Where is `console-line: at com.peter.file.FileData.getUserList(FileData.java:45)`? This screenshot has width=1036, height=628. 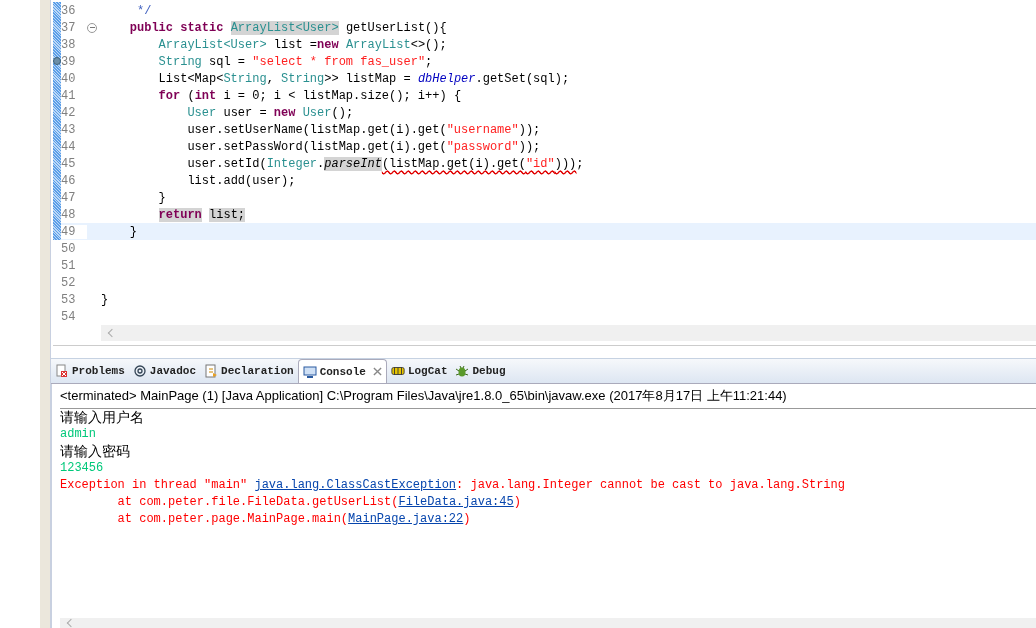
console-line: at com.peter.file.FileData.getUserList(FileData.java:45) is located at coordinates (319, 502).